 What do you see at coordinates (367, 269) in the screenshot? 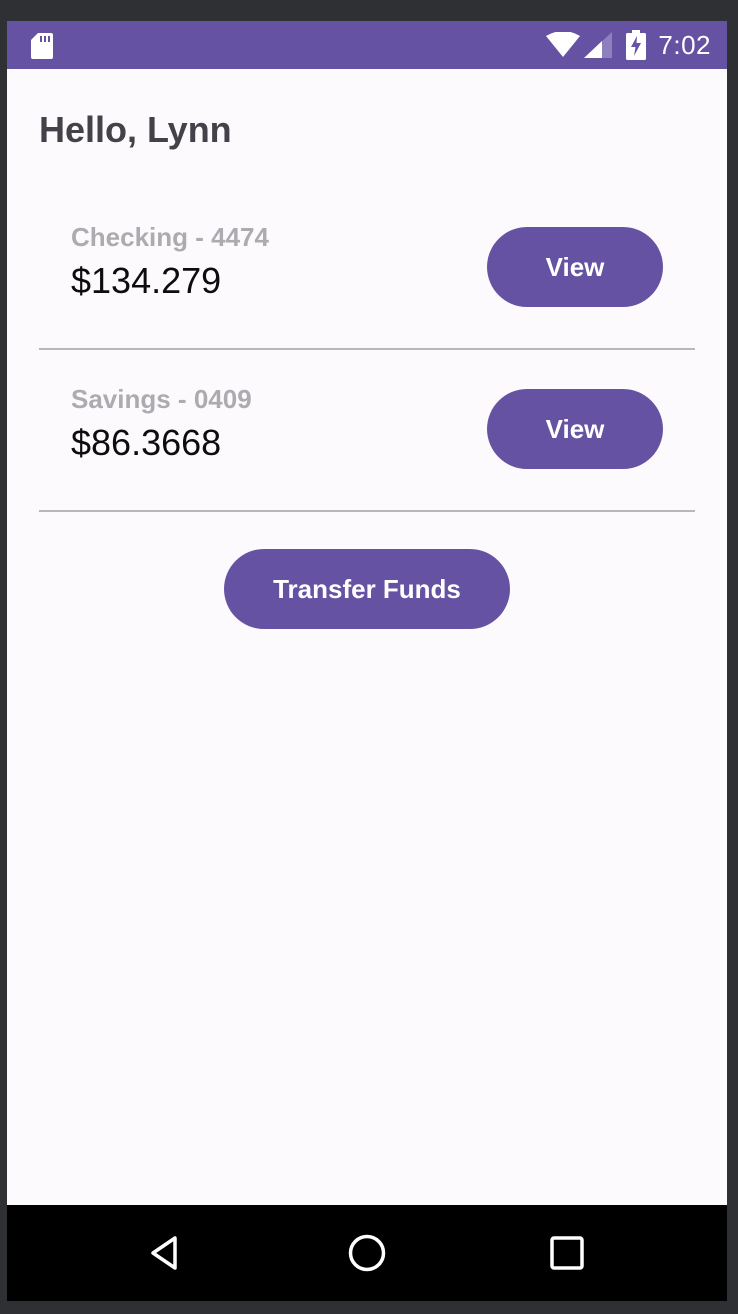
I see `account-row-checking: Checking - 4474 $134.279 View` at bounding box center [367, 269].